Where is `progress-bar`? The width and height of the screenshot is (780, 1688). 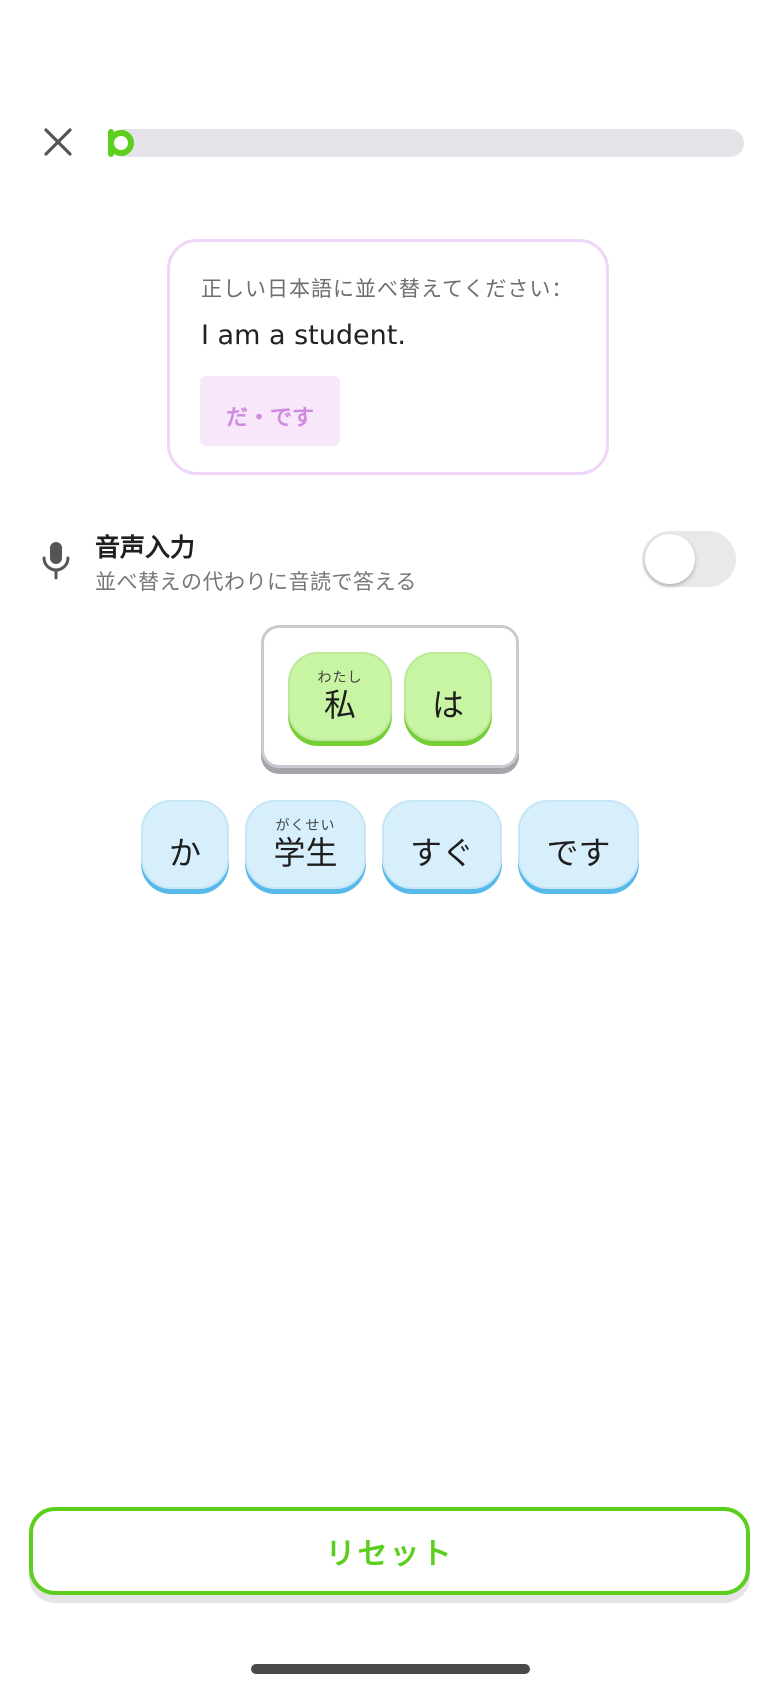 progress-bar is located at coordinates (427, 143).